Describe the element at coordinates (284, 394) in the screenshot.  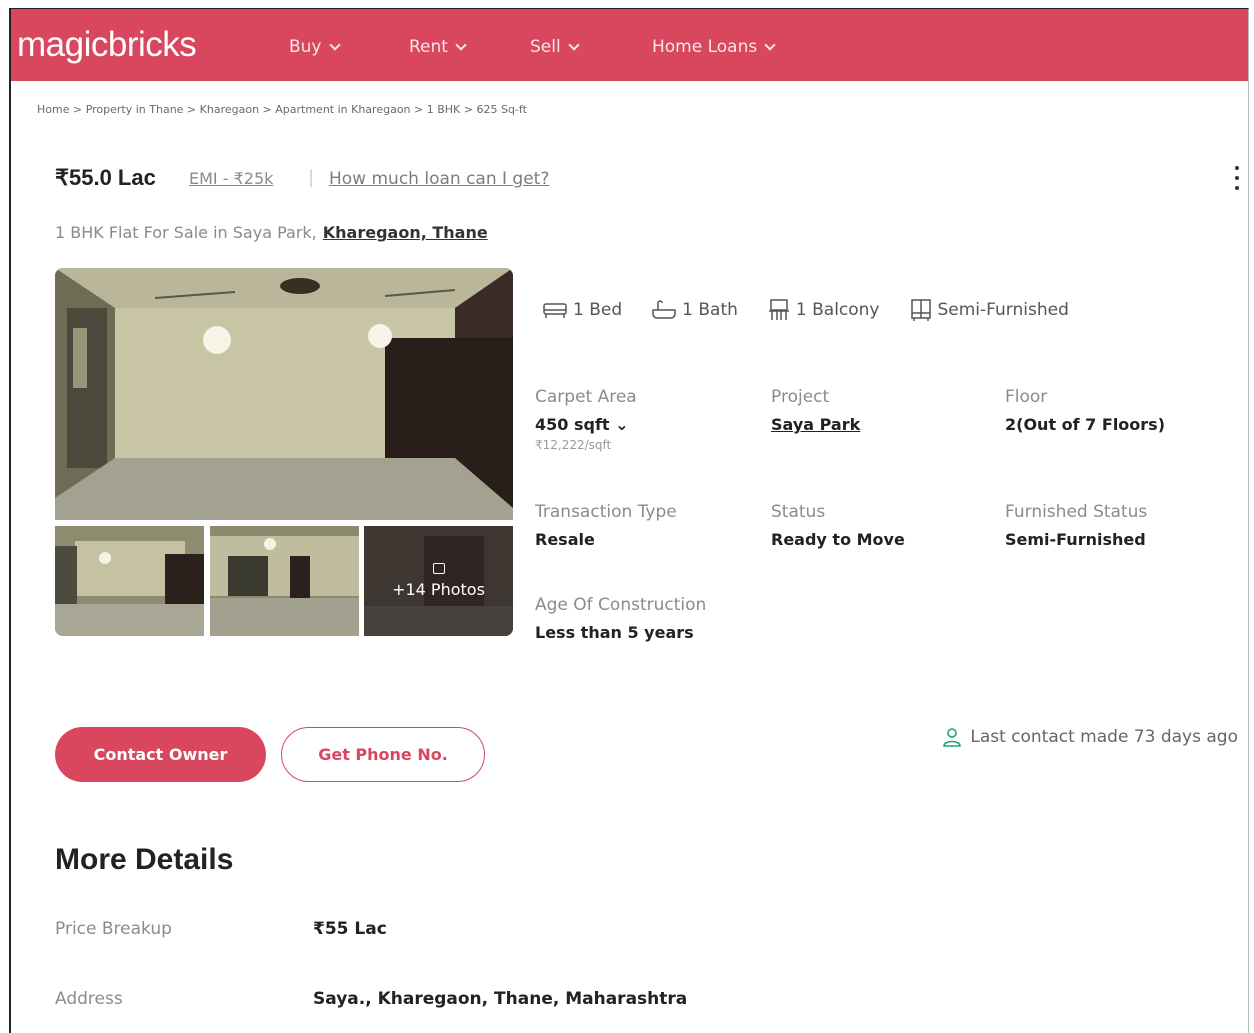
I see `main-property-photo` at that location.